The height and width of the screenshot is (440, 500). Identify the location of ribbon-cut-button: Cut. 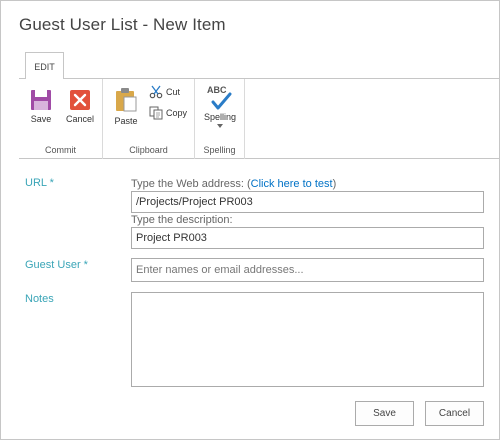
(164, 92).